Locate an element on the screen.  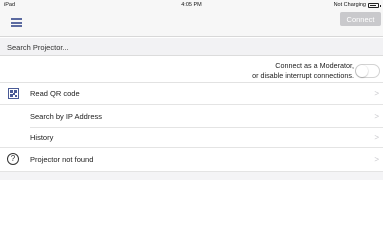
hamburger-menu-icon is located at coordinates (16, 22).